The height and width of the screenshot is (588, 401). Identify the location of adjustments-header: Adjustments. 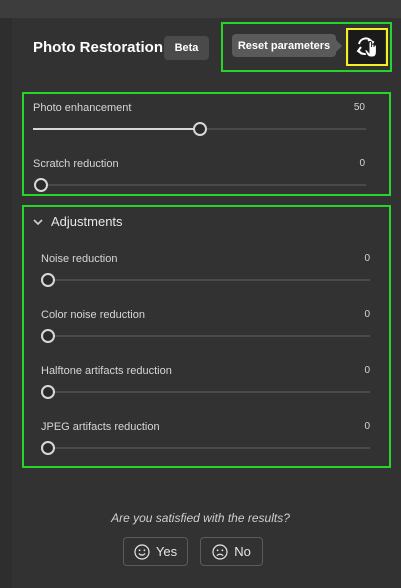
(78, 221).